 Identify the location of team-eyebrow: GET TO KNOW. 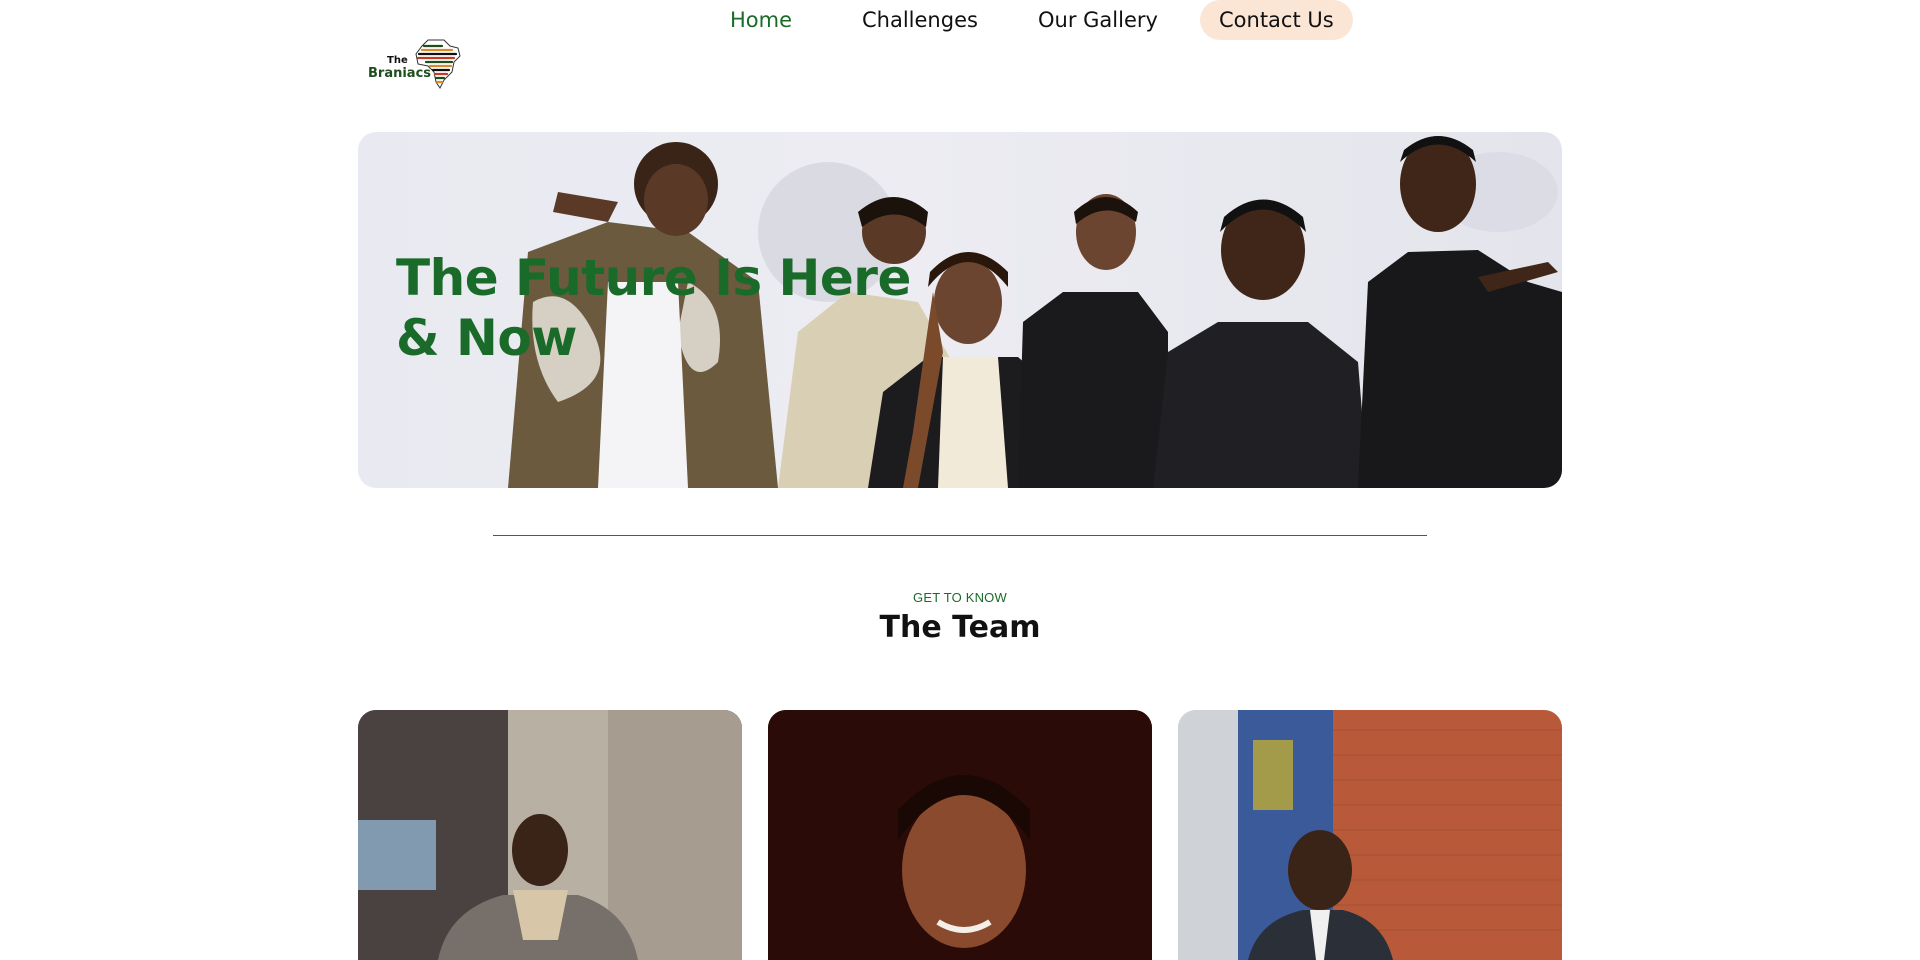
(960, 597).